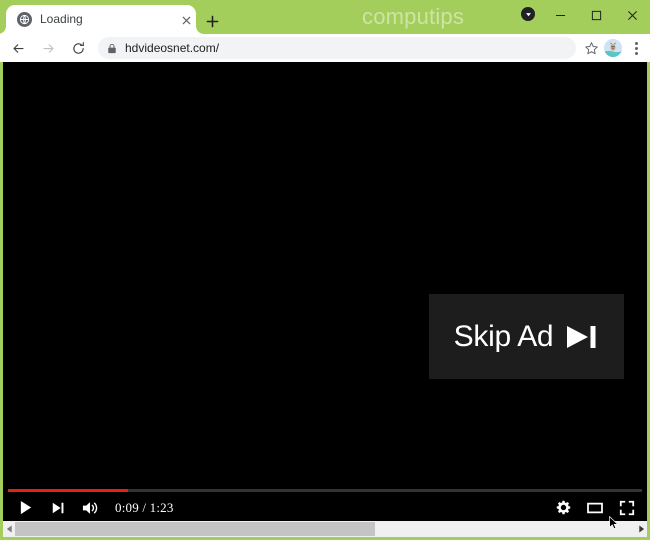 This screenshot has width=650, height=540. Describe the element at coordinates (26, 507) in the screenshot. I see `play-button` at that location.